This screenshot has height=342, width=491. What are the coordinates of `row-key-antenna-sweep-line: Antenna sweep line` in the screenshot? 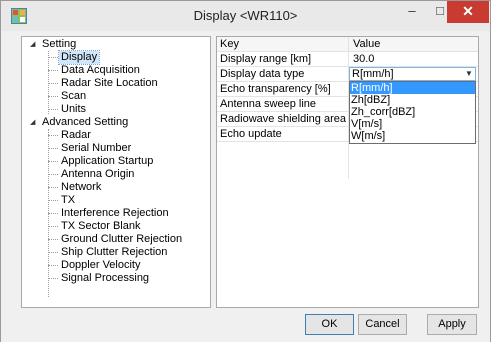 It's located at (283, 104).